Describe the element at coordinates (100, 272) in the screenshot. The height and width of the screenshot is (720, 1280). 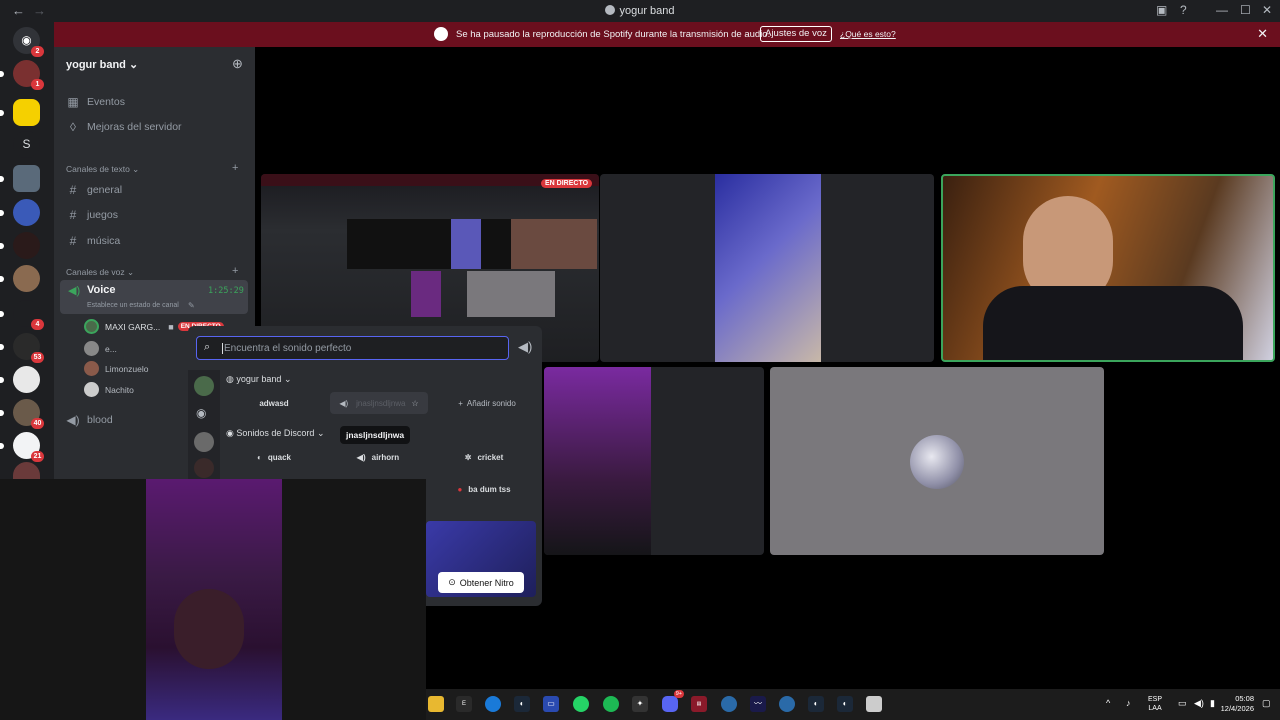
I see `voice-category: Canales de voz ⌄` at that location.